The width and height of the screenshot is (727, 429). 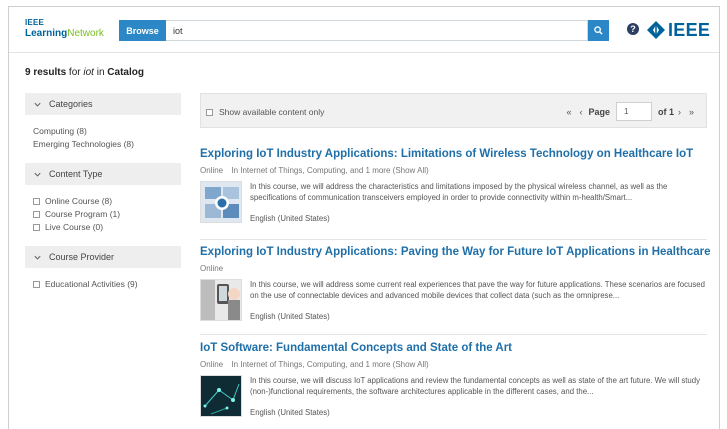 I want to click on logo-ieee-text: IEEE, so click(x=35, y=22).